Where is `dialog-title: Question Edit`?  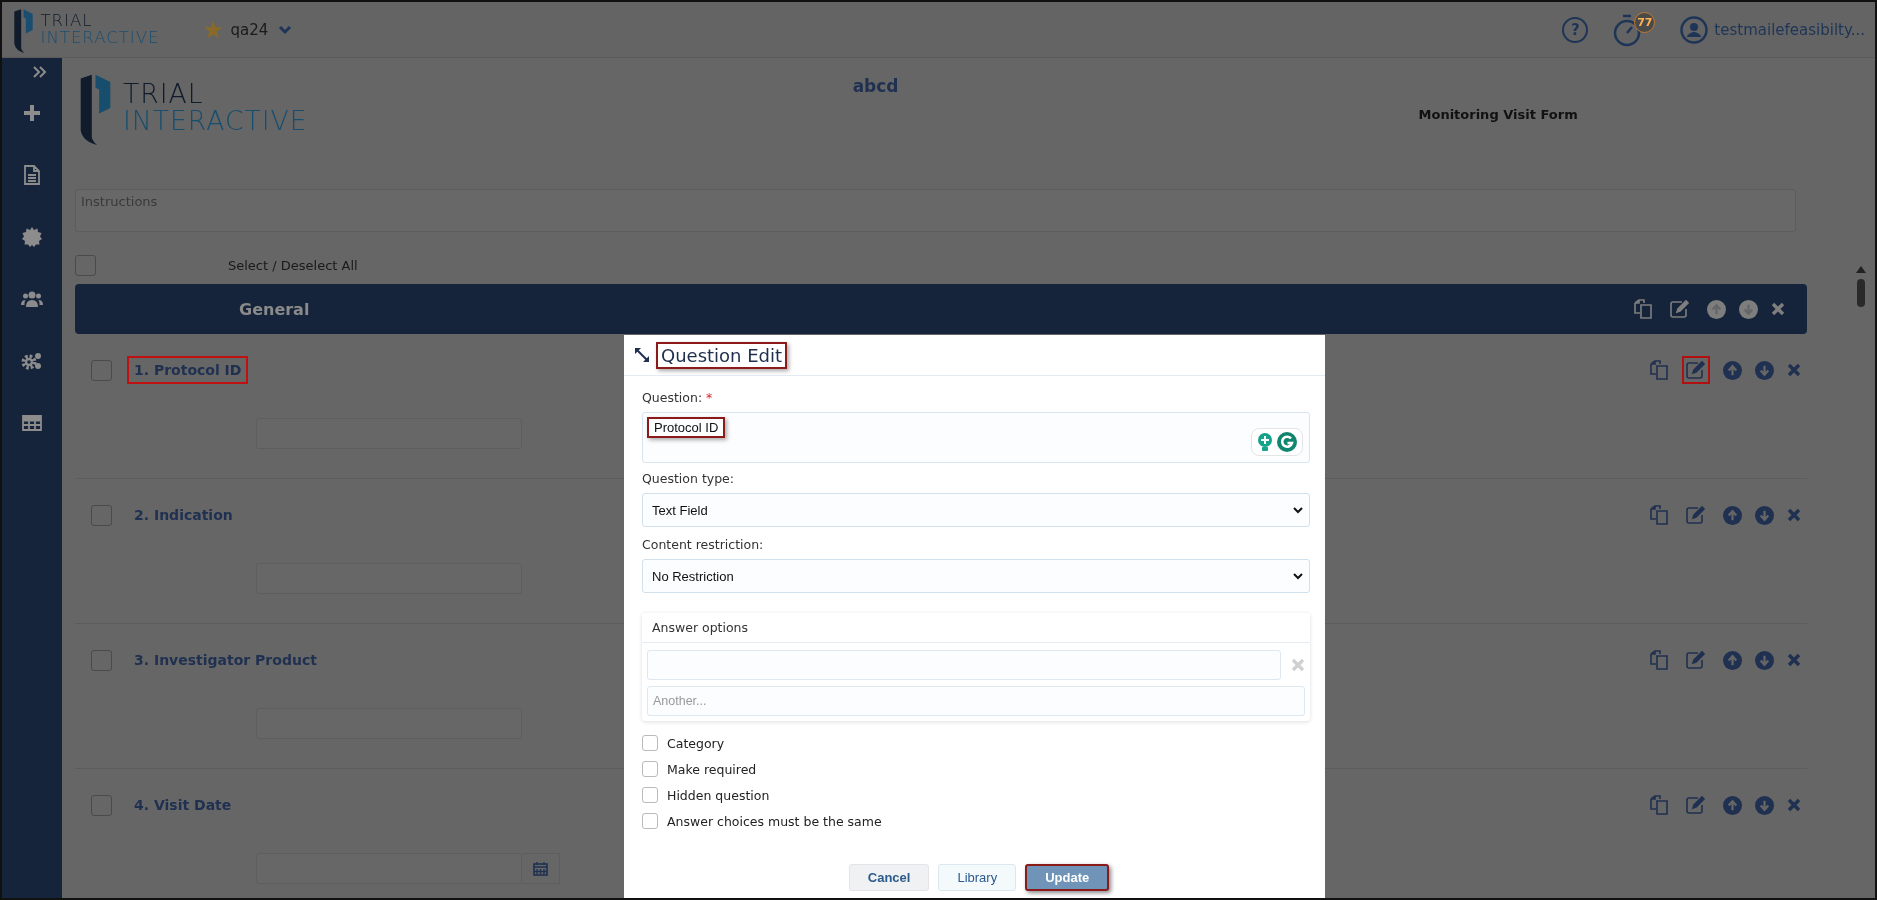 dialog-title: Question Edit is located at coordinates (722, 355).